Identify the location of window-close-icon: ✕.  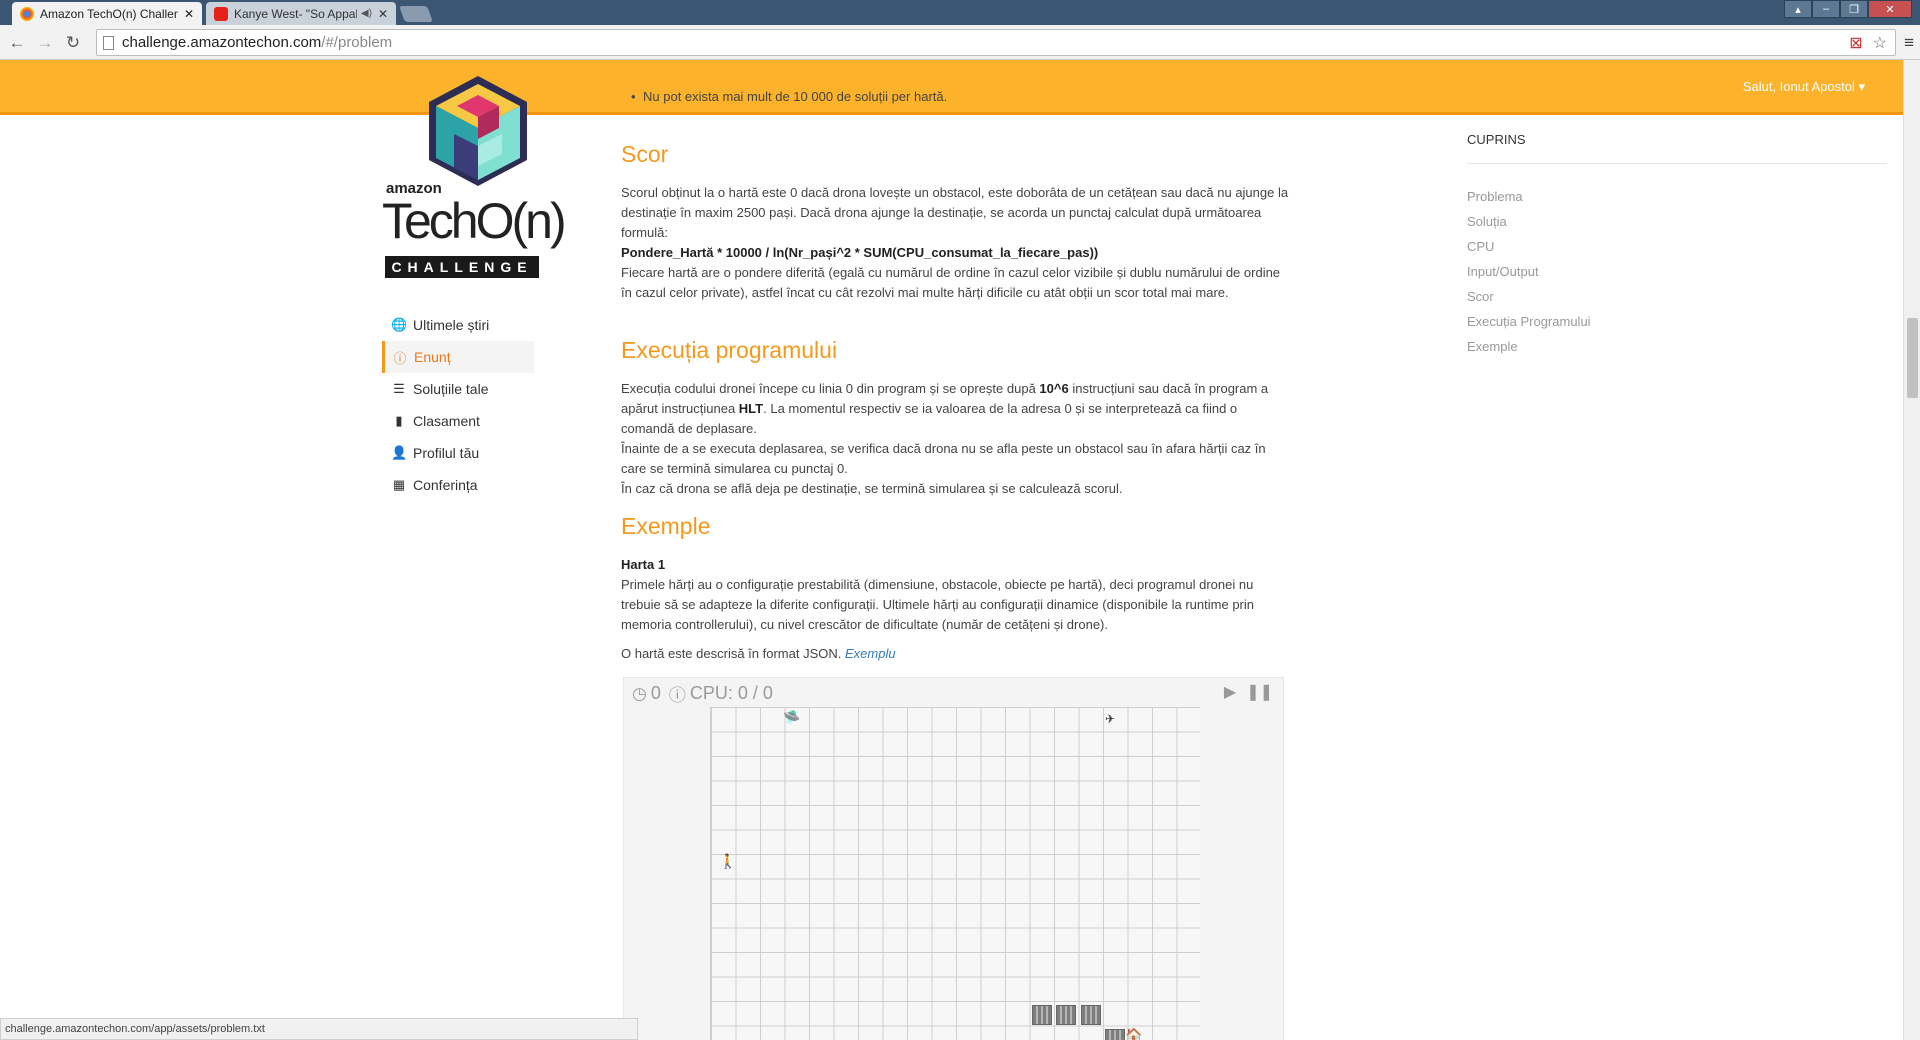
(1890, 9).